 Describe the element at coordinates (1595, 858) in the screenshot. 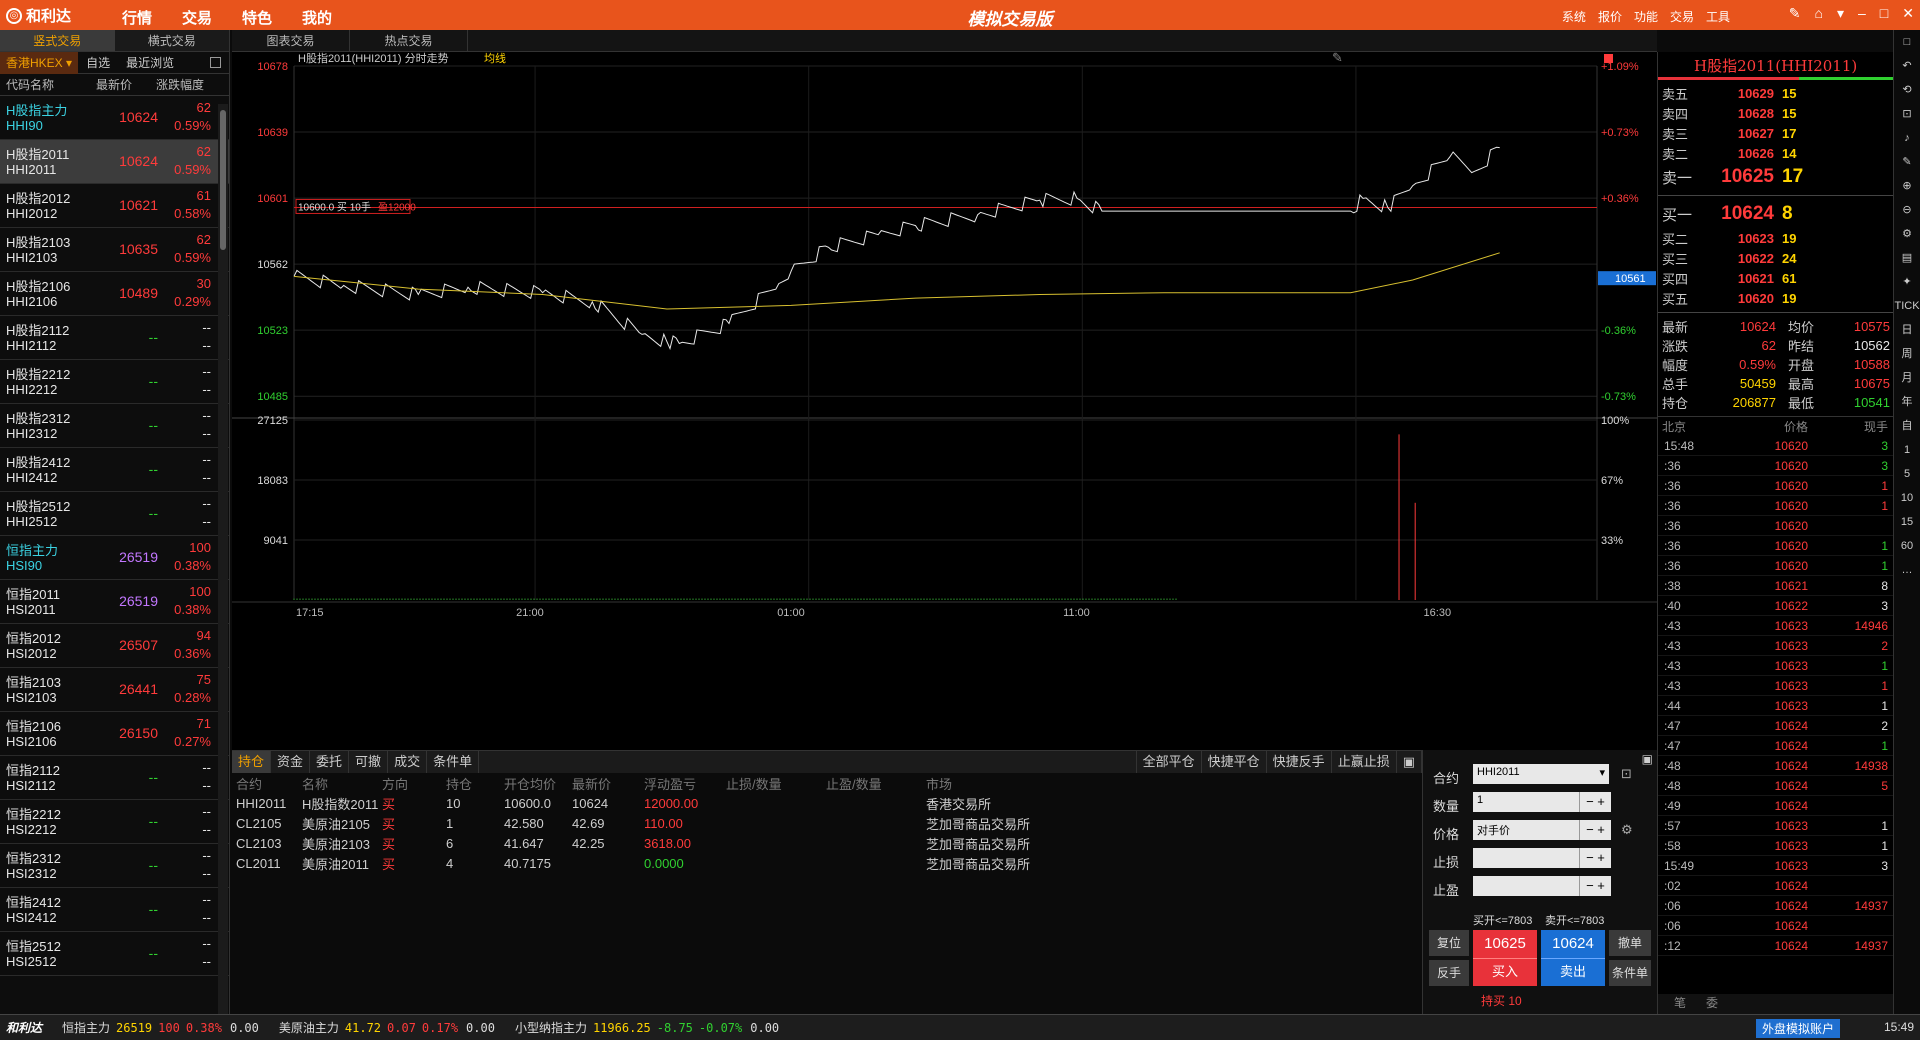

I see `stop-loss-stepper: − +` at that location.